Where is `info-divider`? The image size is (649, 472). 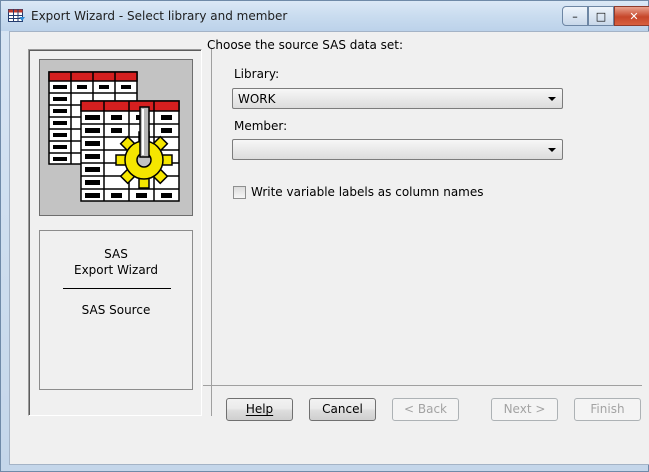 info-divider is located at coordinates (117, 288).